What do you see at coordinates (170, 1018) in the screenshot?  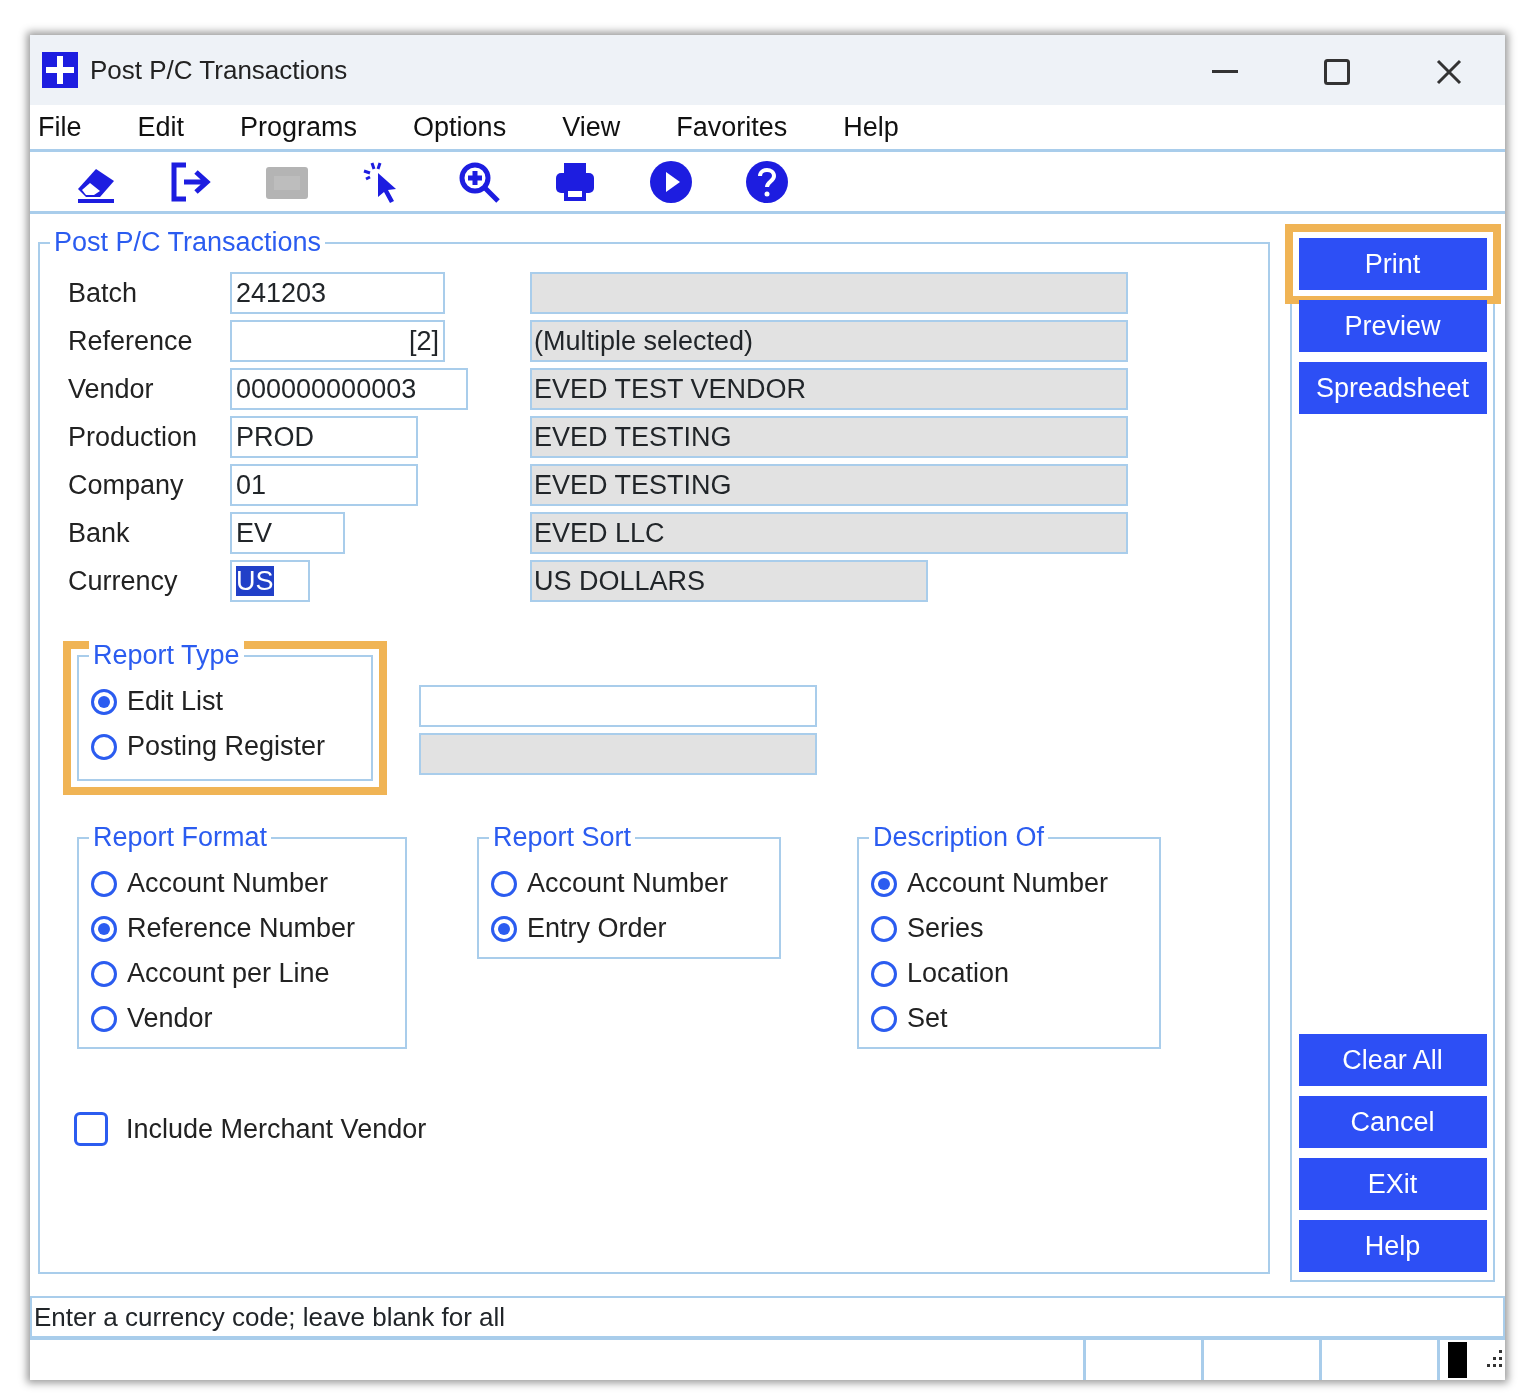 I see `radio-label: Vendor` at bounding box center [170, 1018].